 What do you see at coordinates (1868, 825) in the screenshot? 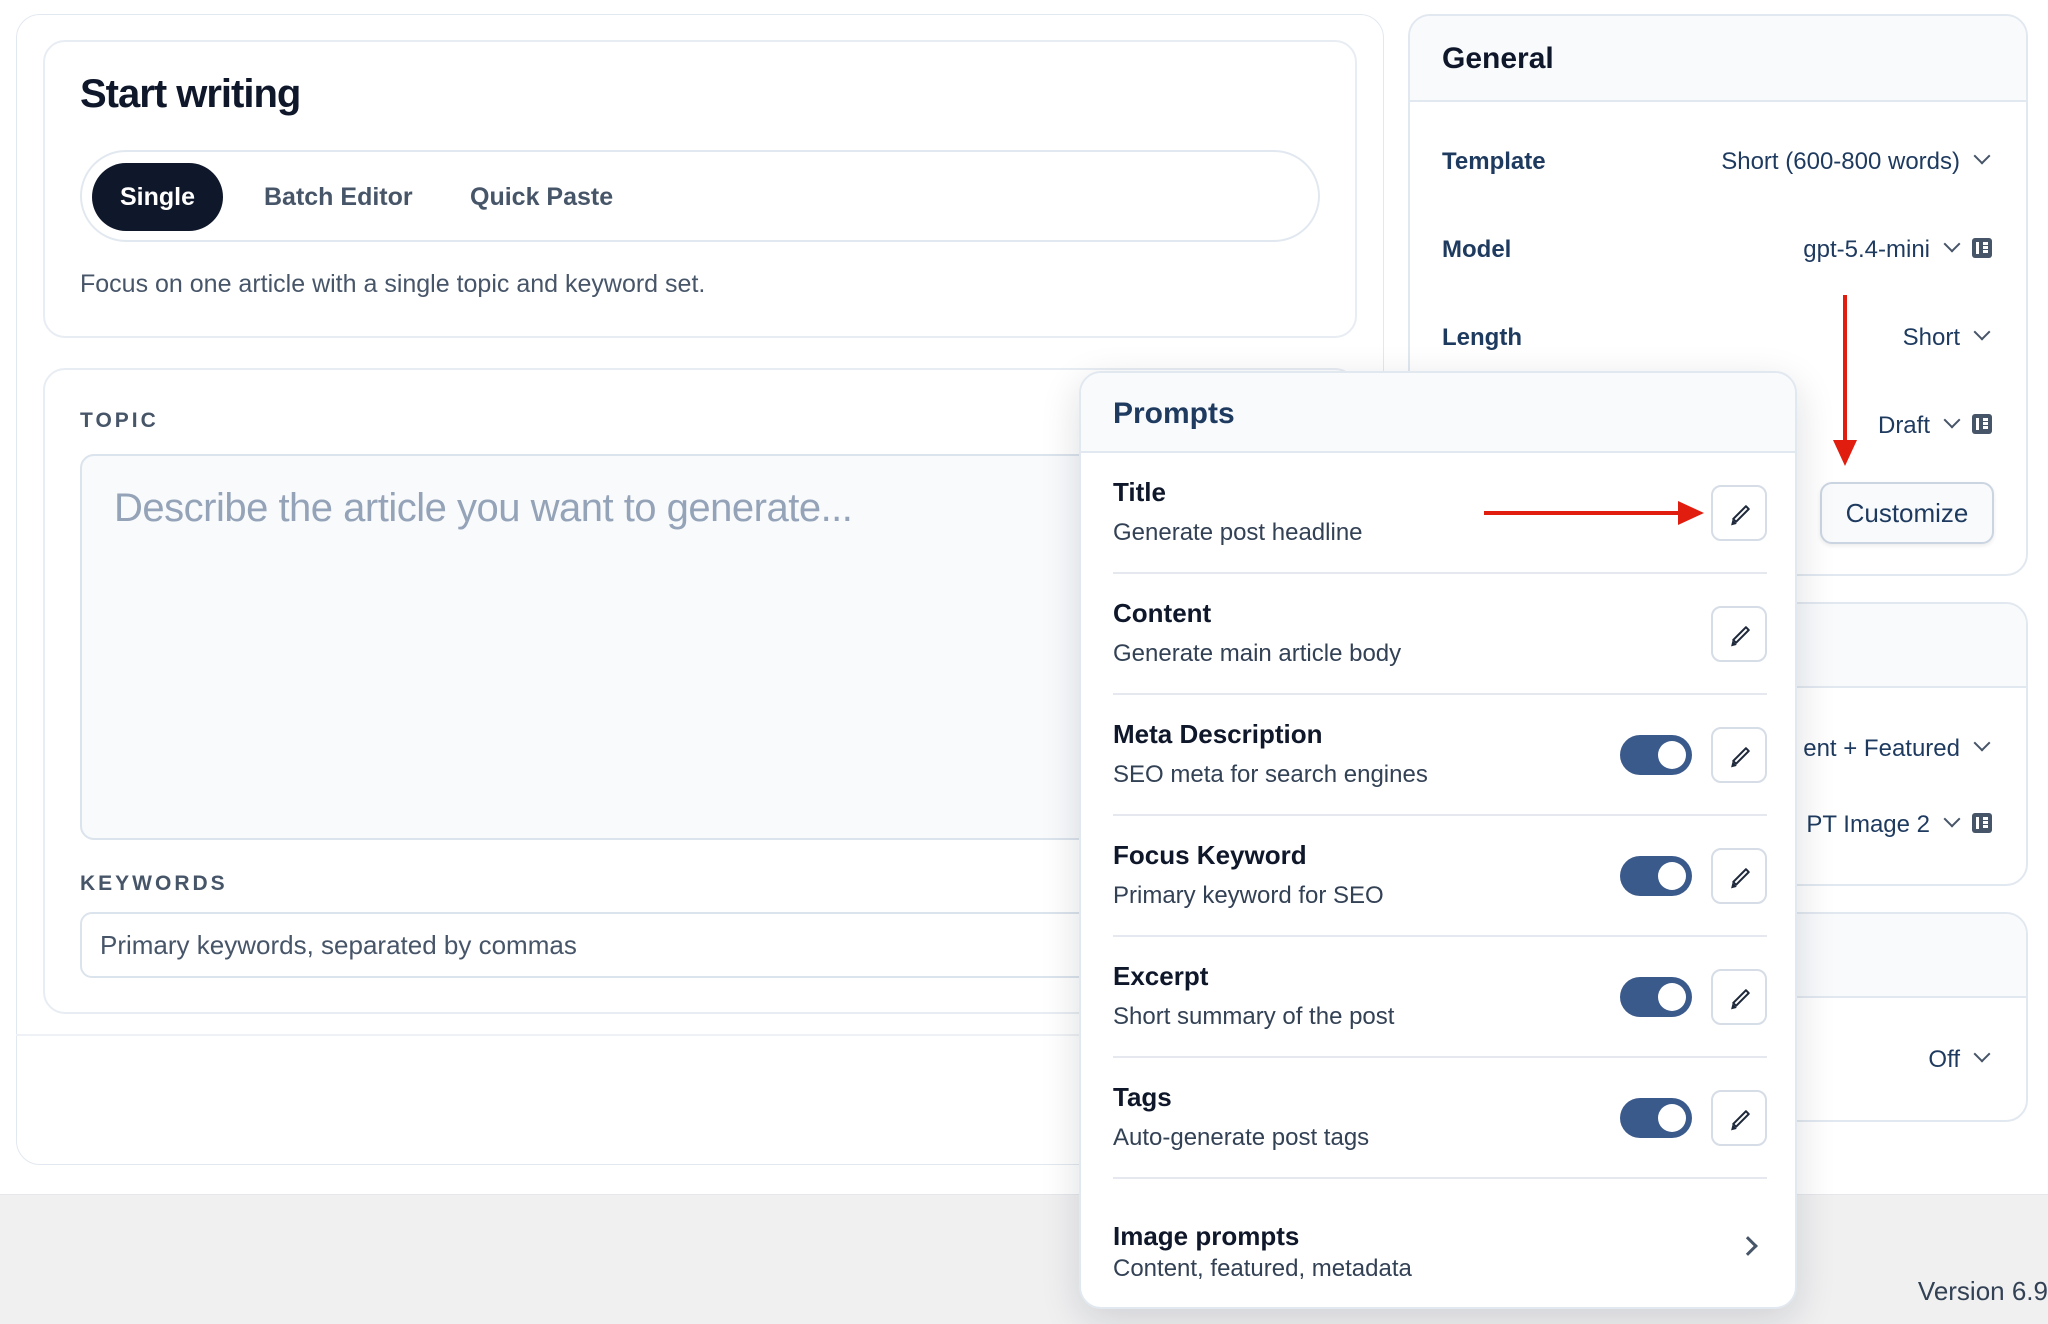
I see `image-model-select: PT Image 2` at bounding box center [1868, 825].